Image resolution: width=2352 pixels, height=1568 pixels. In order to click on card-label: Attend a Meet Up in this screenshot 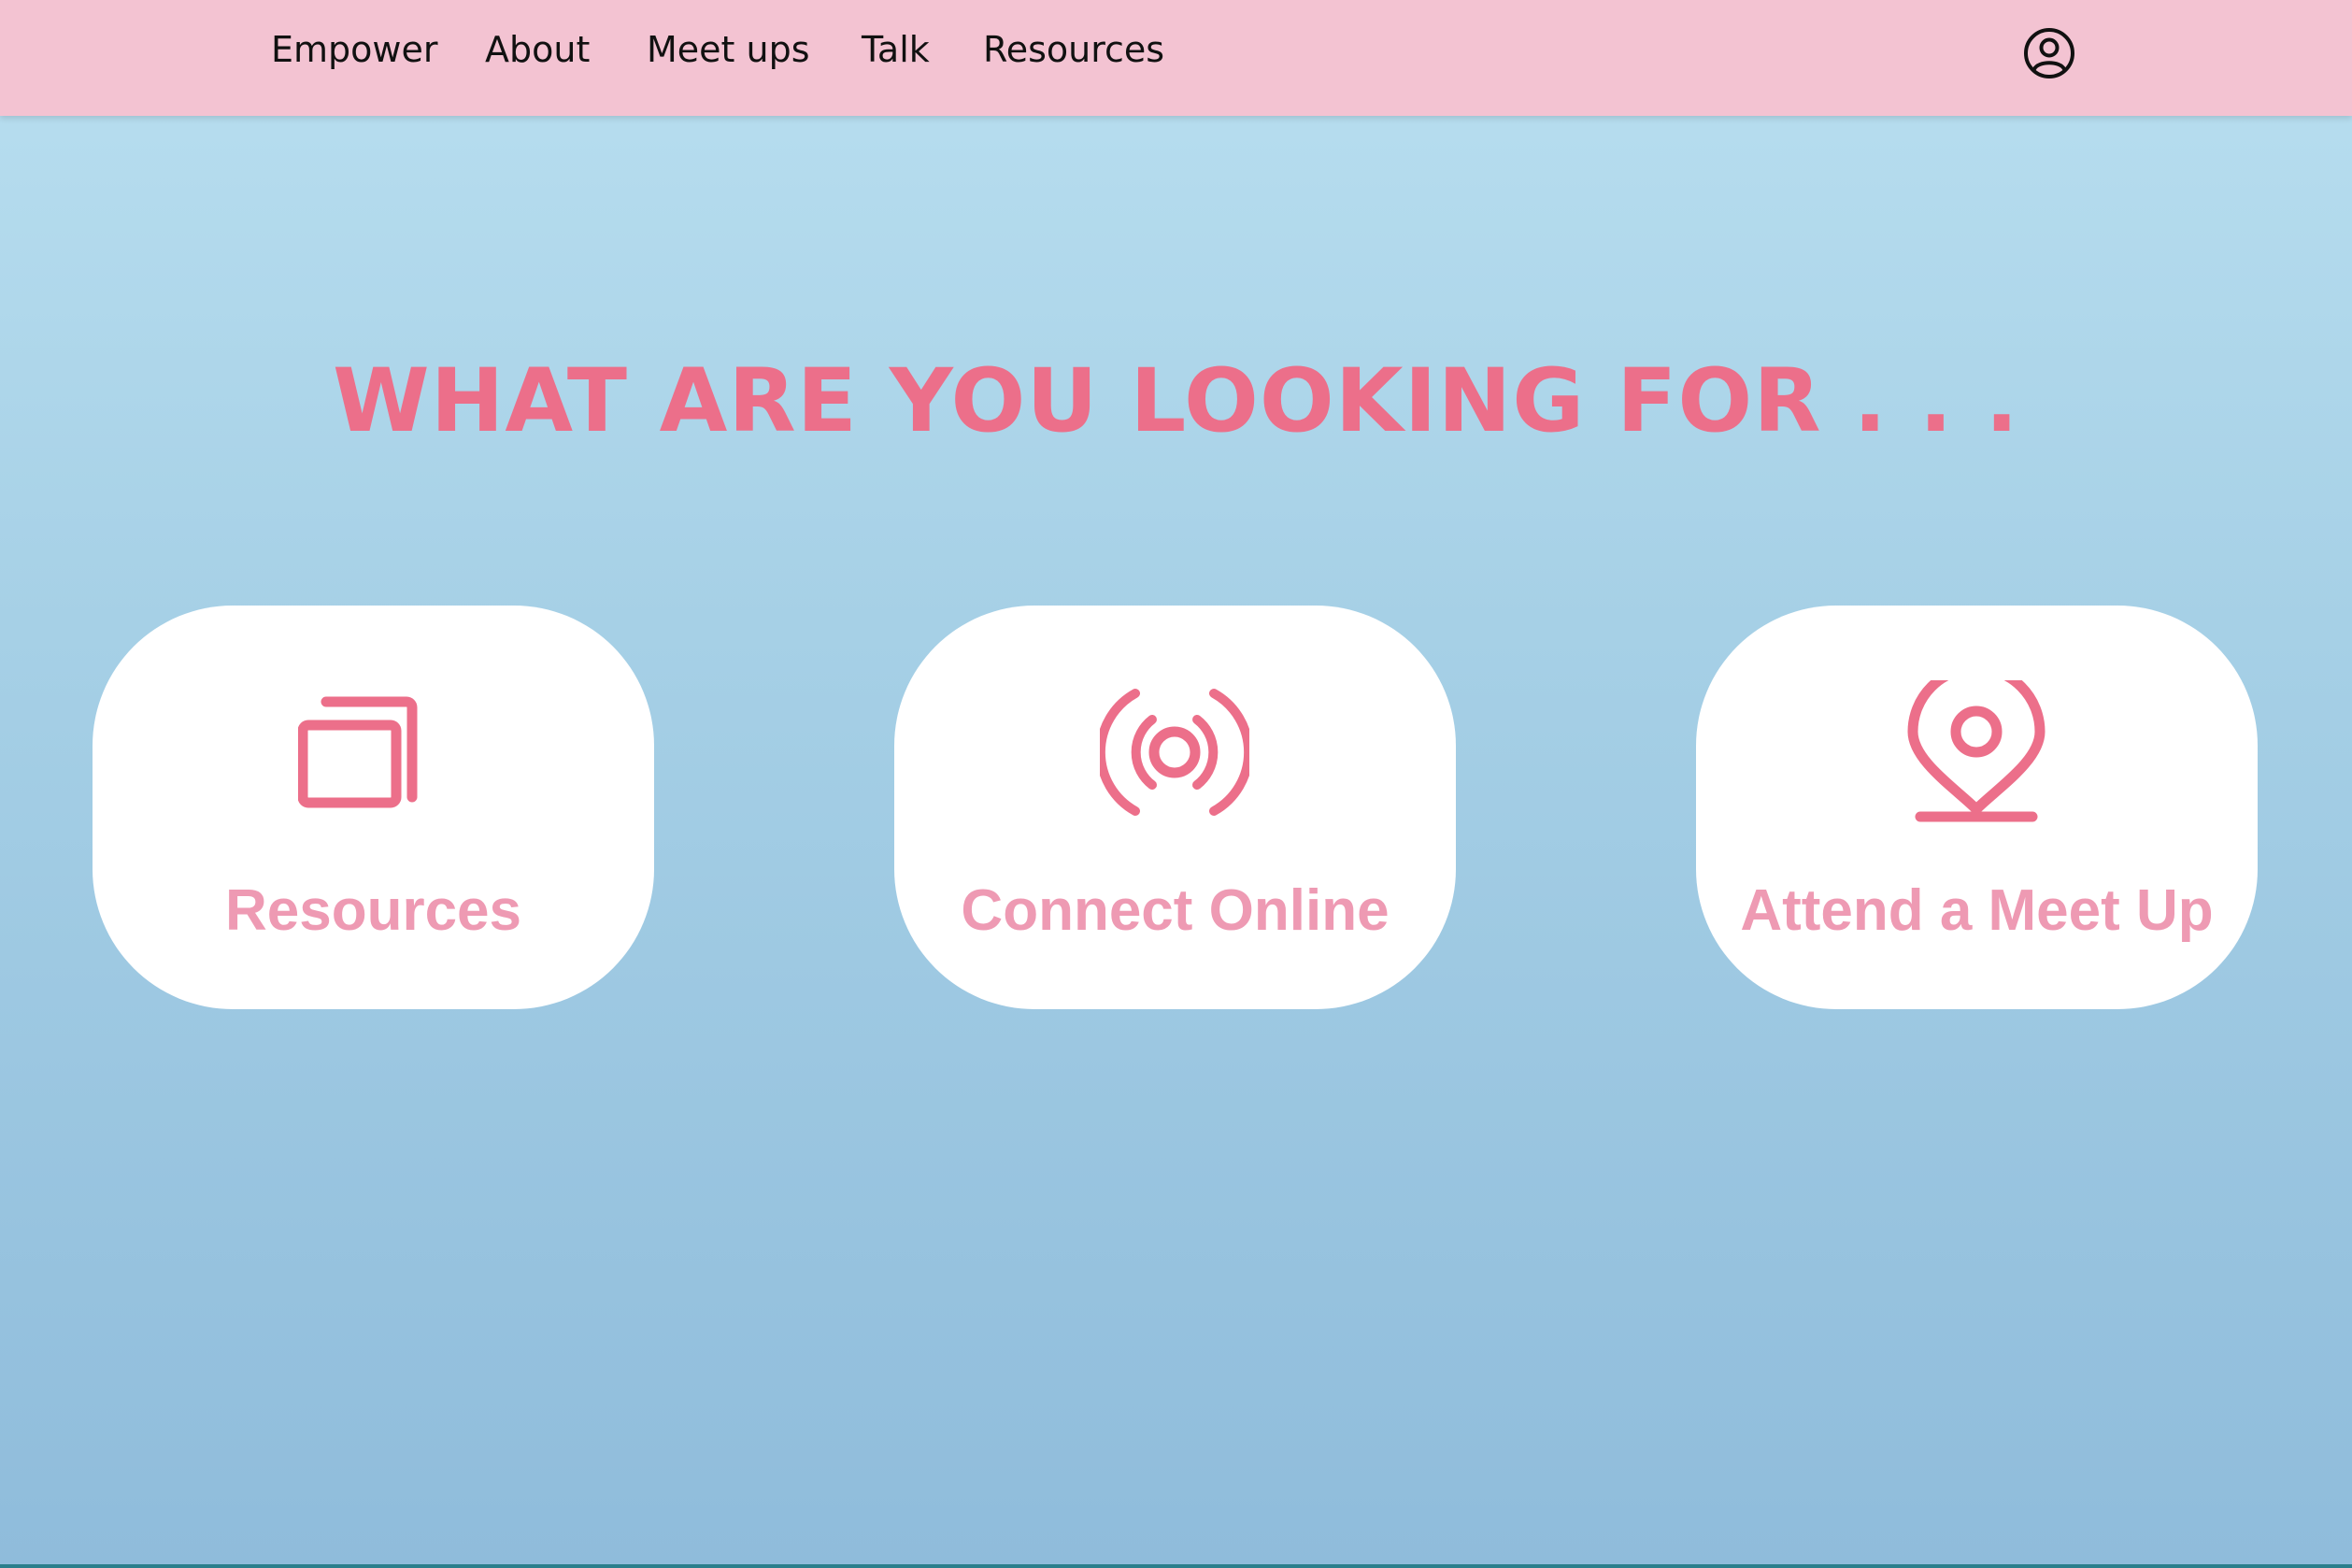, I will do `click(1977, 910)`.